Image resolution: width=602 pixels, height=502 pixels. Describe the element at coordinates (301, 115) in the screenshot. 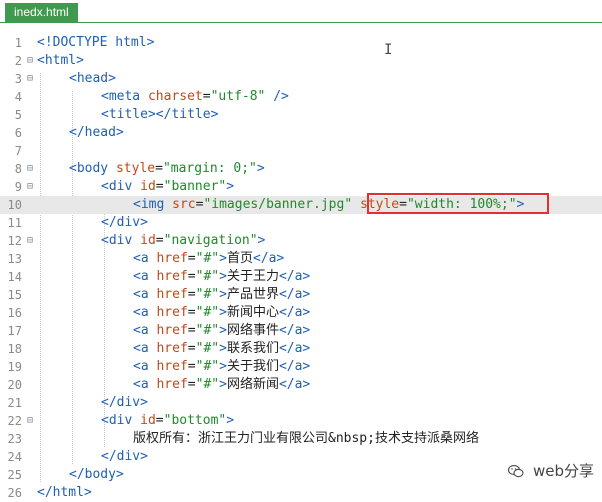

I see `code-line: 5 <title></title>` at that location.